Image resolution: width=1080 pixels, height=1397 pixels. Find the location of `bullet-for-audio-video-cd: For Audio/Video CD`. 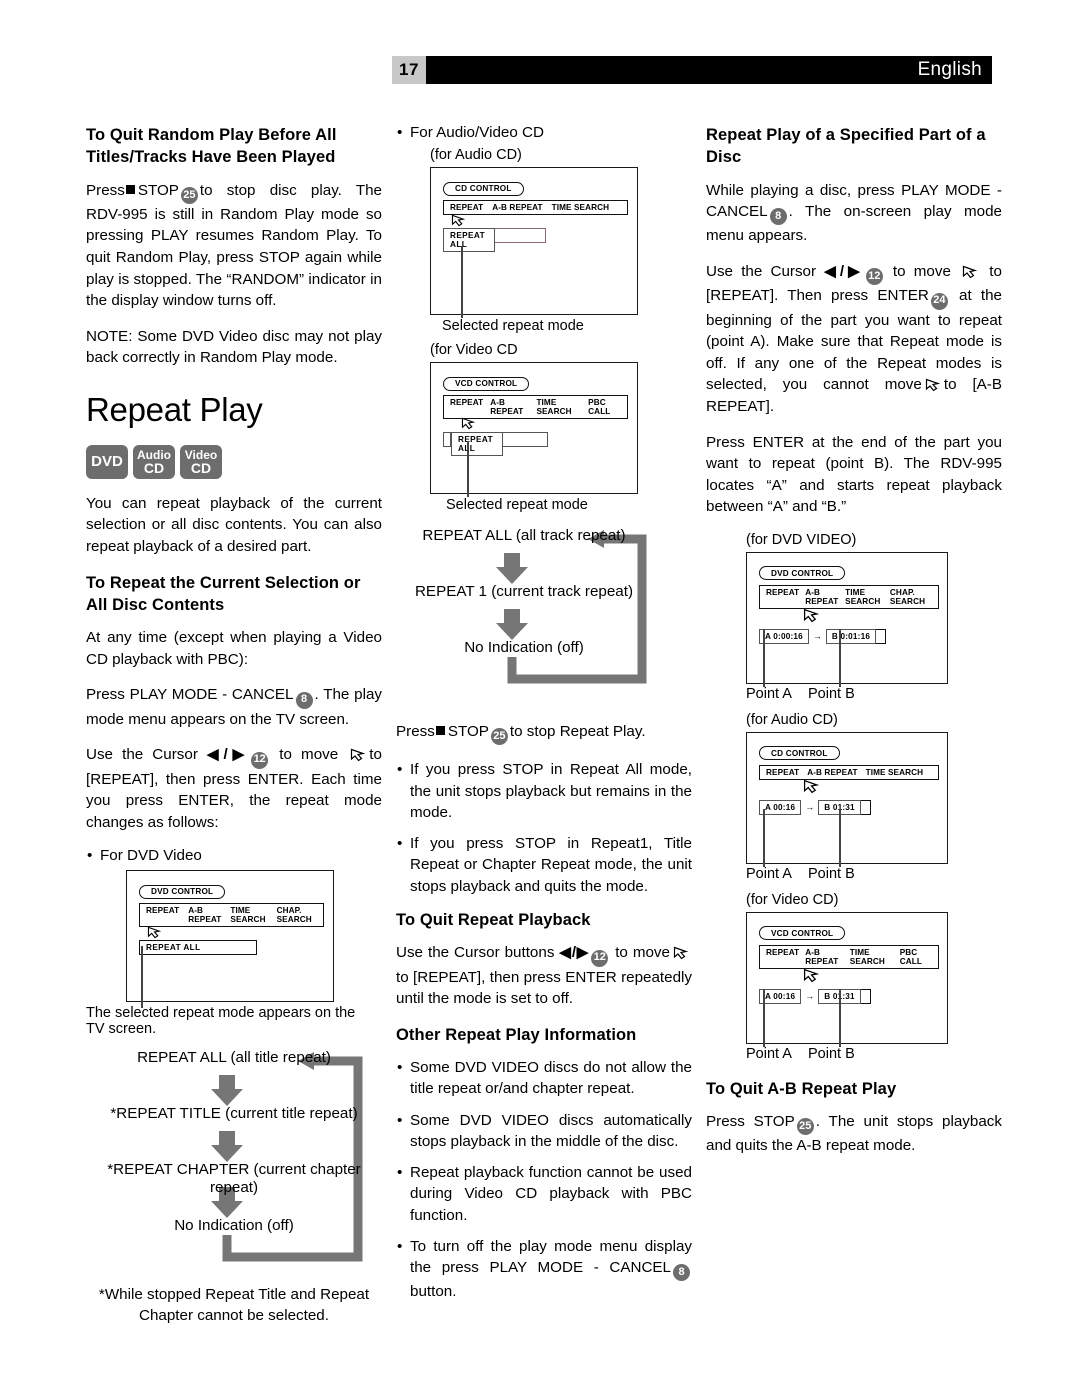

bullet-for-audio-video-cd: For Audio/Video CD is located at coordinates (544, 132).